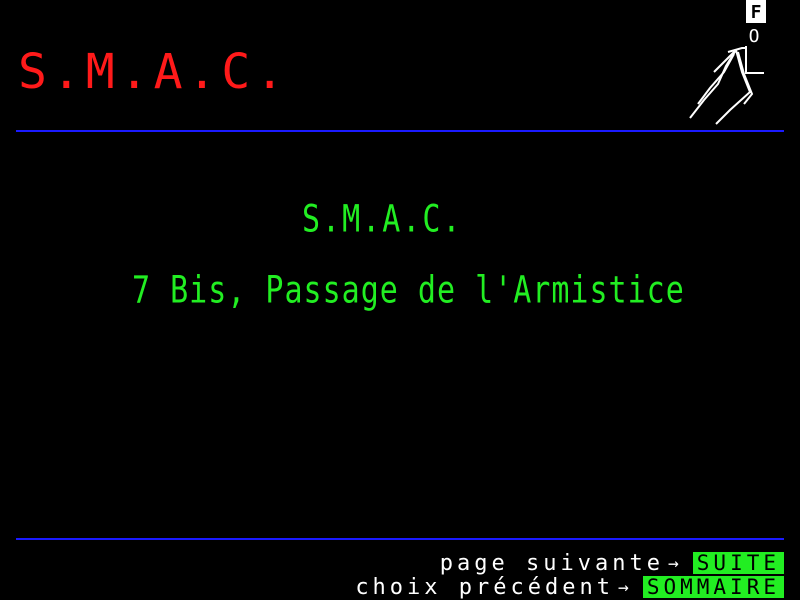  Describe the element at coordinates (754, 36) in the screenshot. I see `logo-letter-o: O` at that location.